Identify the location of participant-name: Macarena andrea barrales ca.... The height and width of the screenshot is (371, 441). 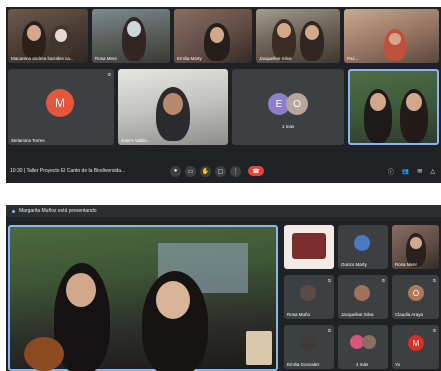
(42, 58).